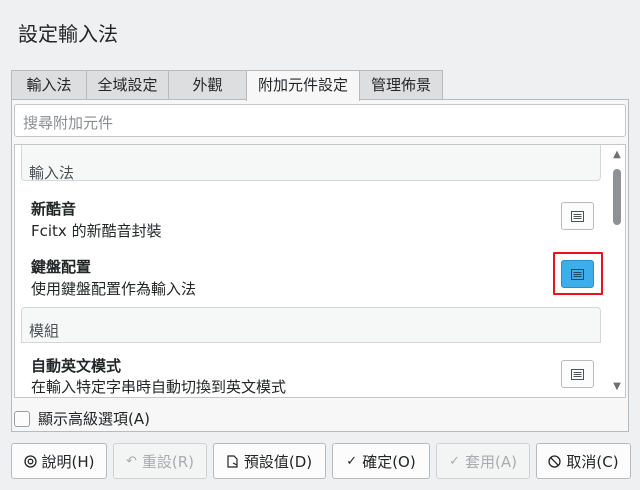 Image resolution: width=640 pixels, height=490 pixels. Describe the element at coordinates (389, 461) in the screenshot. I see `ok-label: 確定(O)` at that location.